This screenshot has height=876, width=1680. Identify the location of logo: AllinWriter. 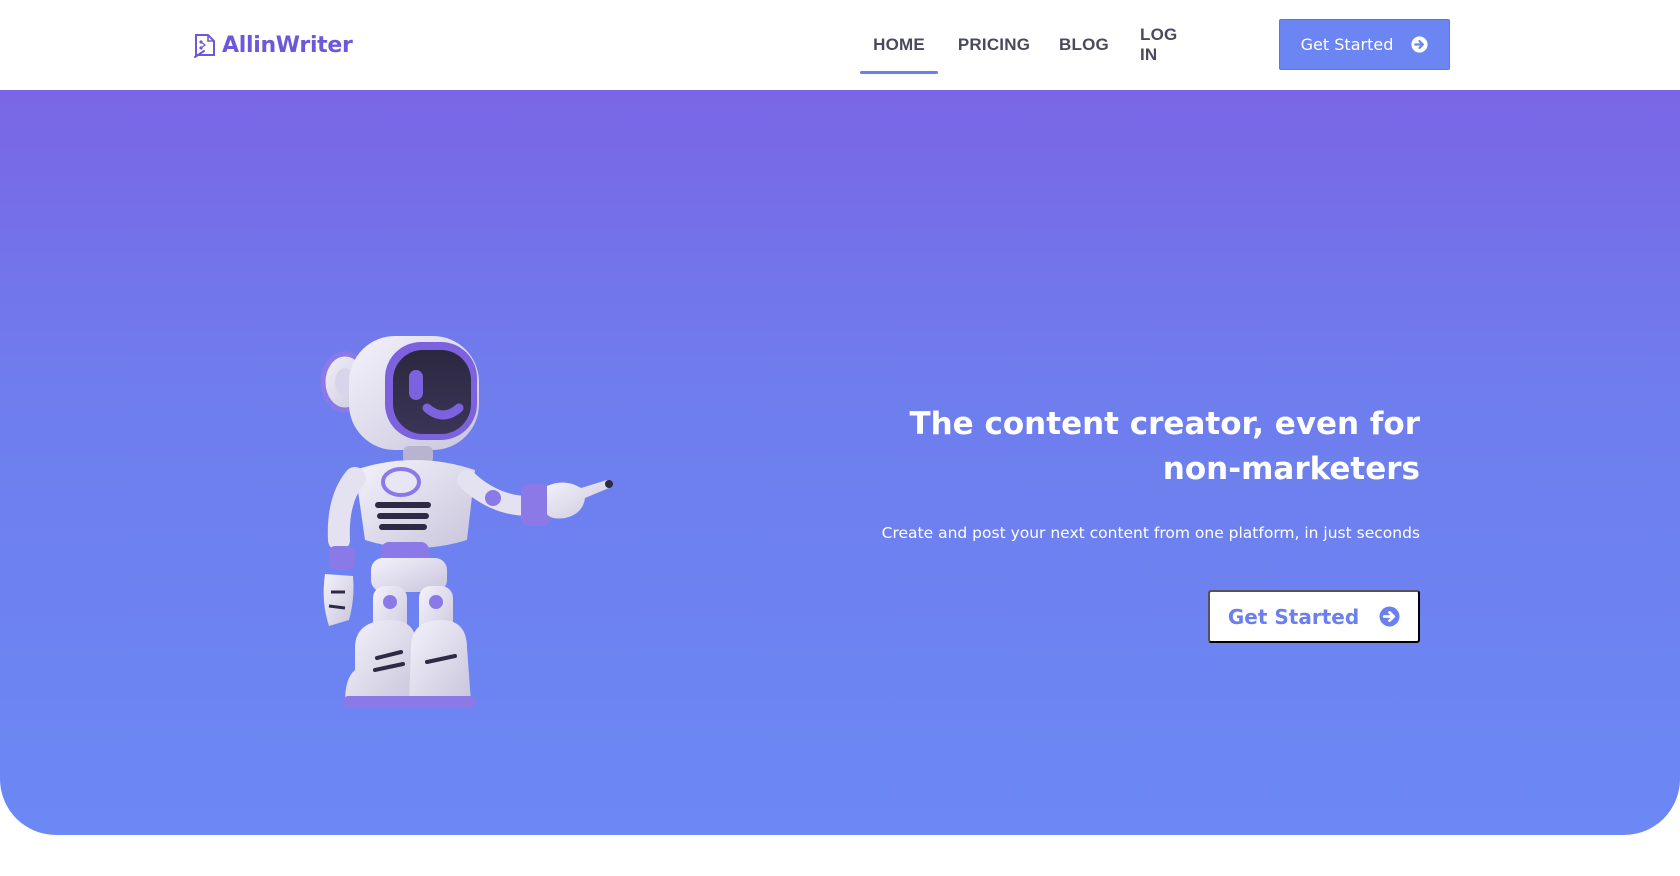
(272, 45).